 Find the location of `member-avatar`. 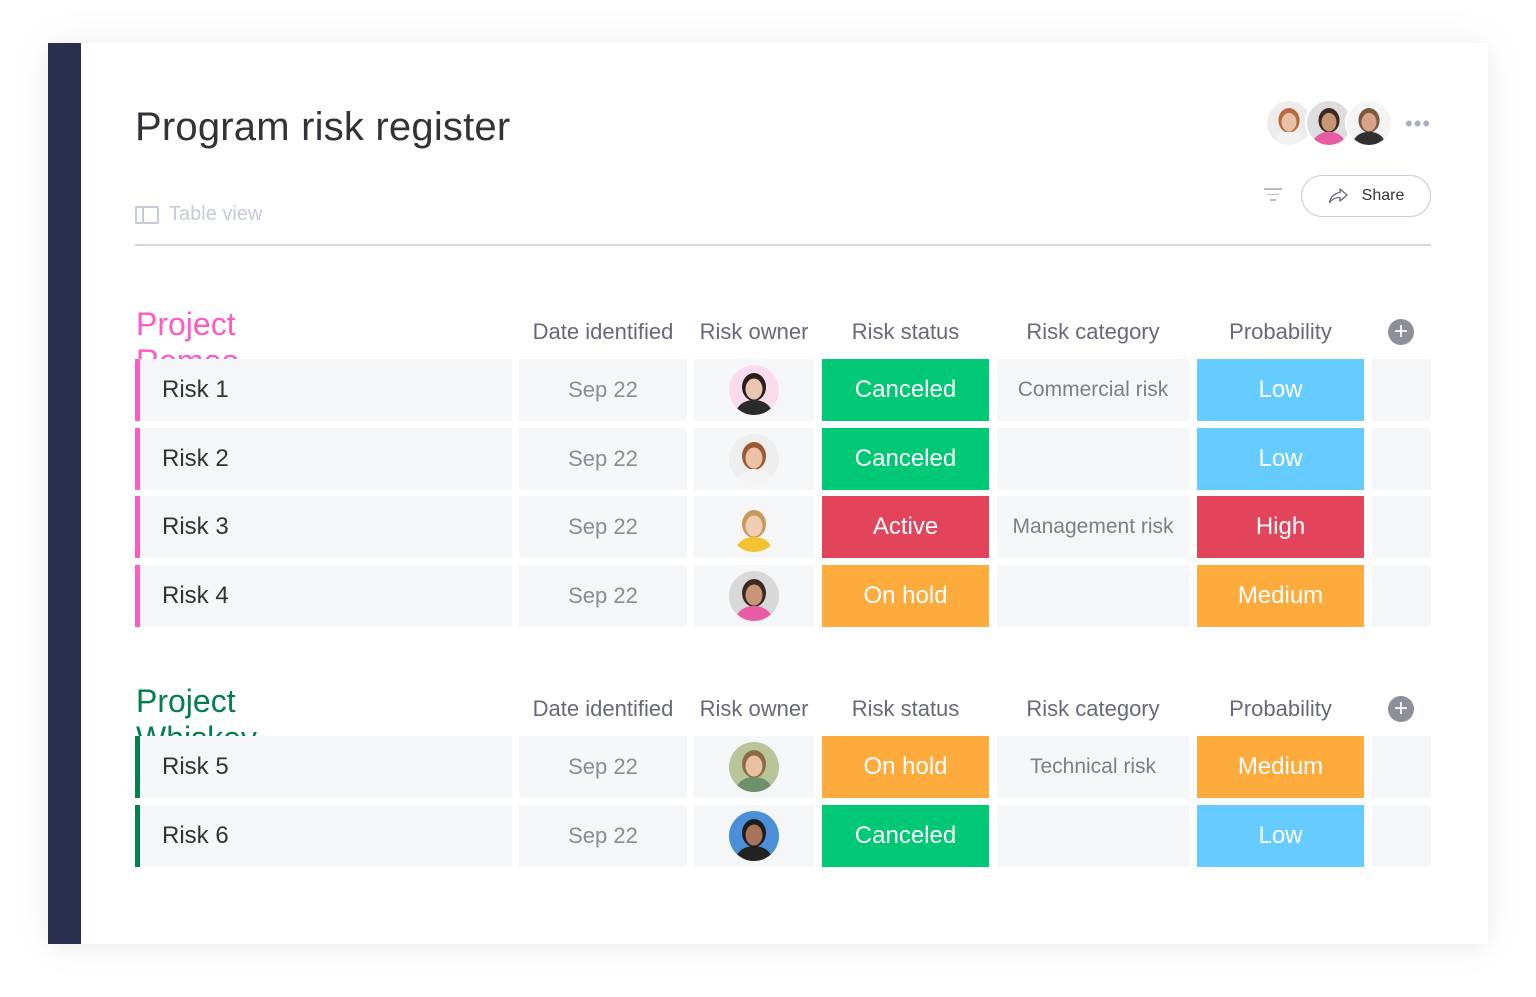

member-avatar is located at coordinates (1369, 123).